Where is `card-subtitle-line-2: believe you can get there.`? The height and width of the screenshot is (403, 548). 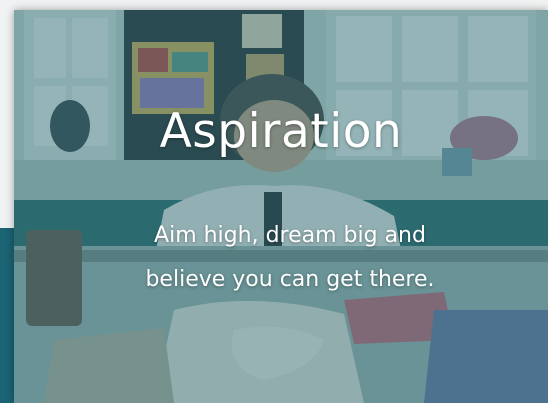 card-subtitle-line-2: believe you can get there. is located at coordinates (290, 279).